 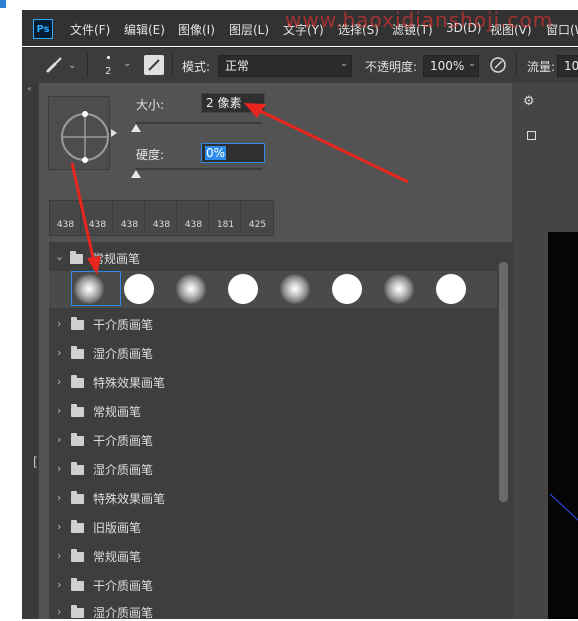 I want to click on arrow-to-brush-tip, so click(x=85, y=218).